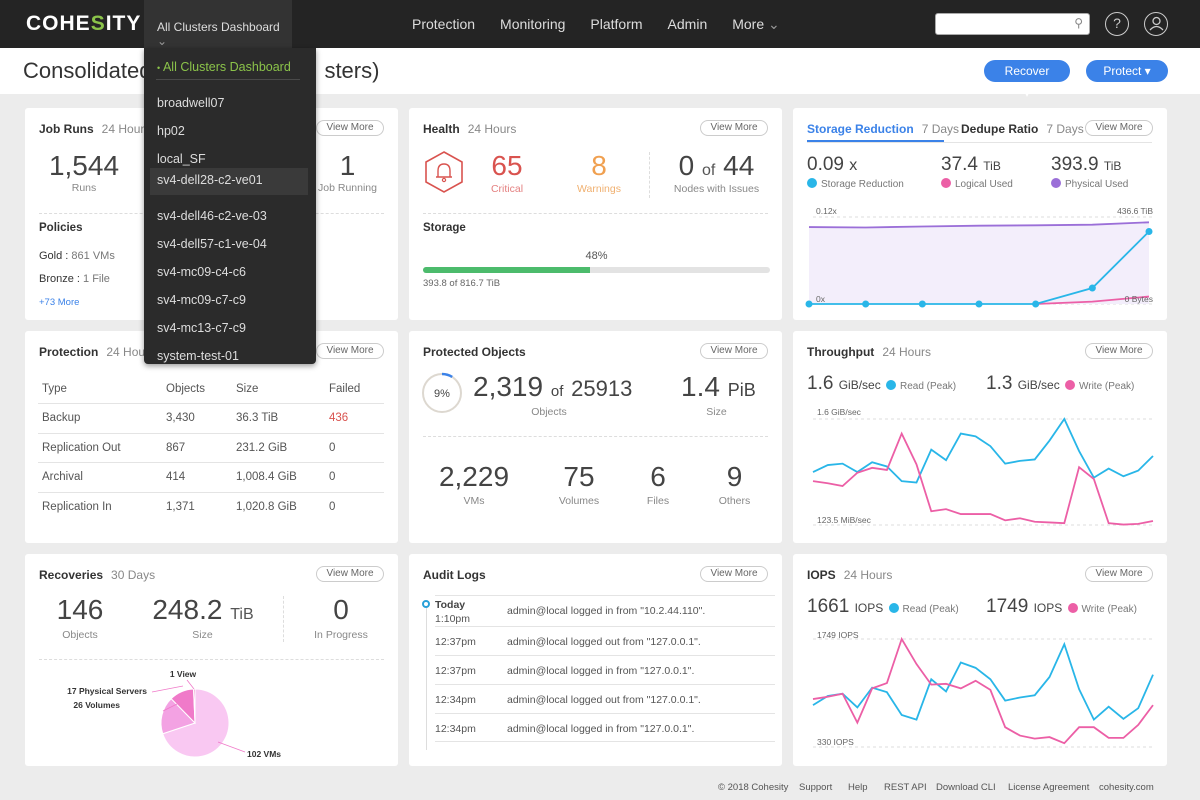 This screenshot has width=1200, height=800. What do you see at coordinates (230, 217) in the screenshot?
I see `dropdown-item: sv4-dell46-c2-ve-03` at bounding box center [230, 217].